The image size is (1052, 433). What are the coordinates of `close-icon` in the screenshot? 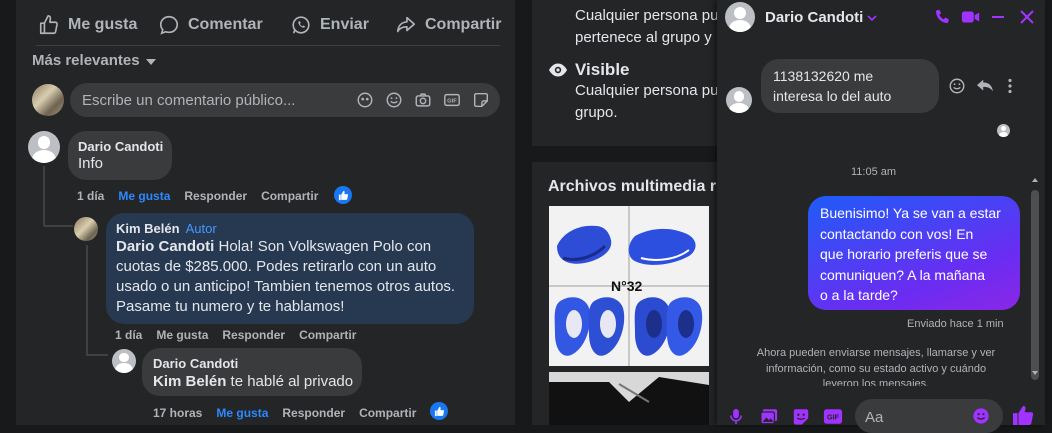 It's located at (1027, 17).